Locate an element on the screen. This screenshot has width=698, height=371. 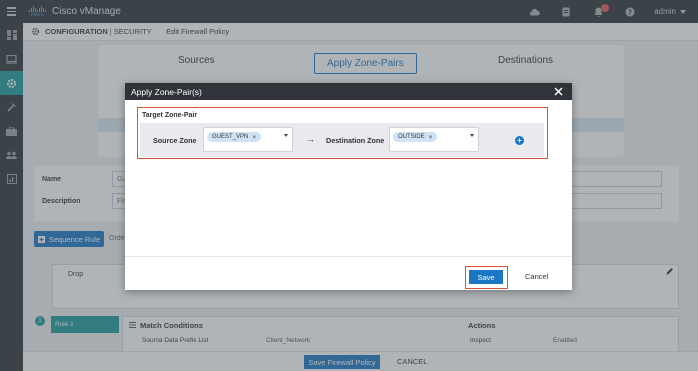
arrow-right-icon: → is located at coordinates (310, 139).